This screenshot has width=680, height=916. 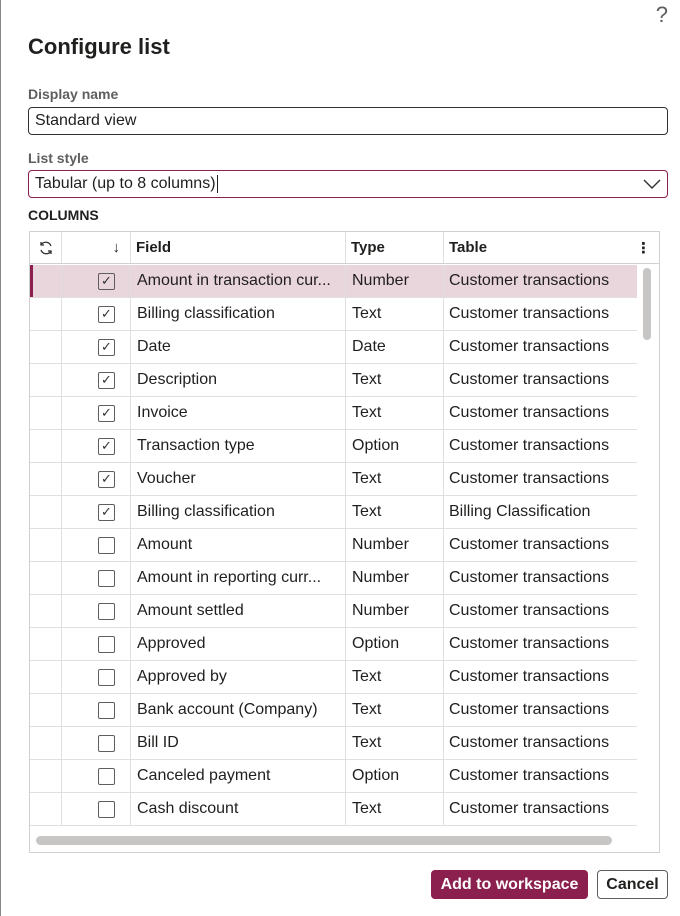 I want to click on table-row: Bill ID Text Customer transactions, so click(x=333, y=743).